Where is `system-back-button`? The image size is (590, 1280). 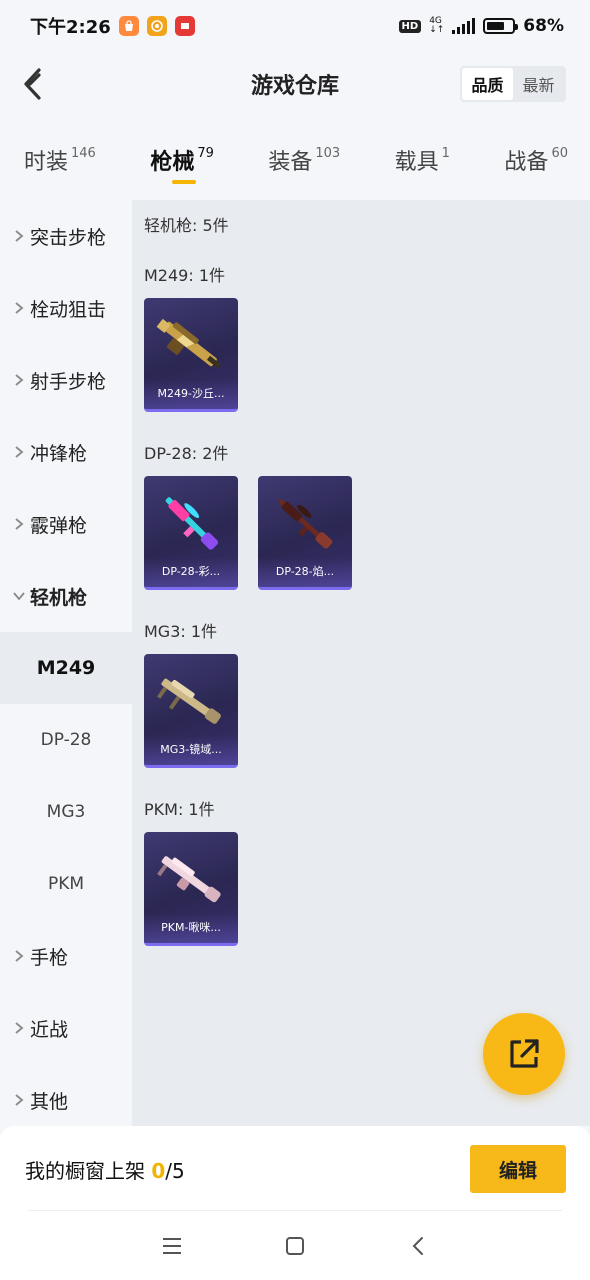 system-back-button is located at coordinates (418, 1246).